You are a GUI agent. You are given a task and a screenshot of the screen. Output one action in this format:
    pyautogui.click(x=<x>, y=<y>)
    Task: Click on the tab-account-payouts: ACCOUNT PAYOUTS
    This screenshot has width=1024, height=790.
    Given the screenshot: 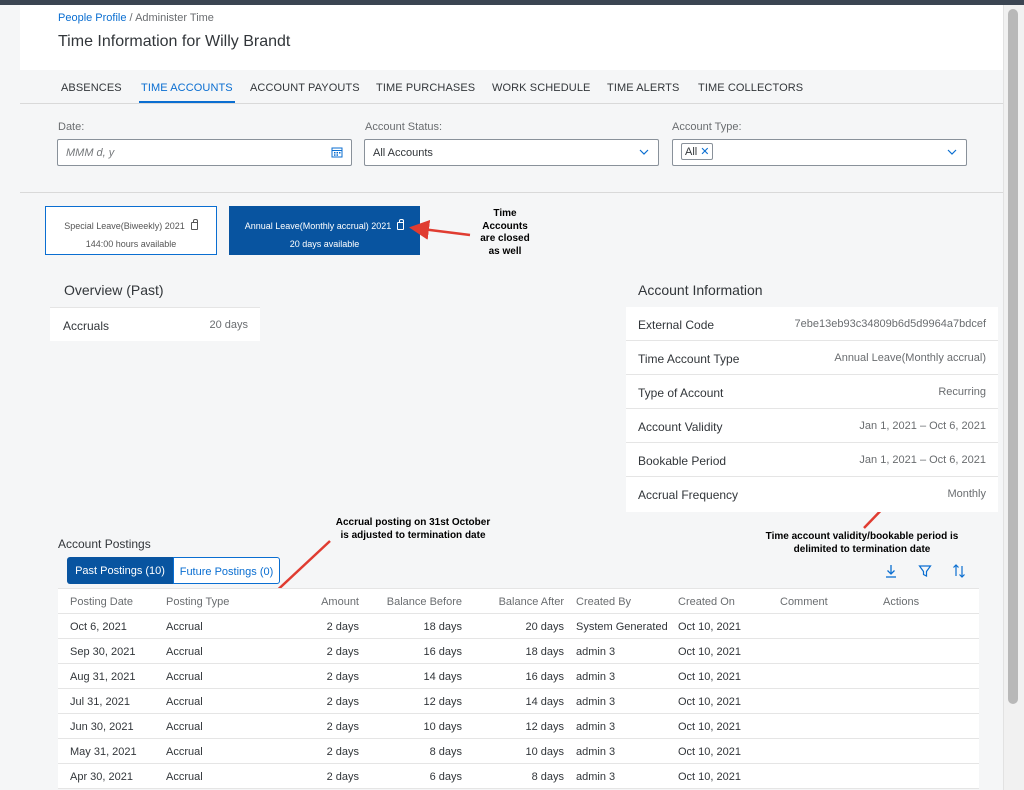 What is the action you would take?
    pyautogui.click(x=305, y=88)
    